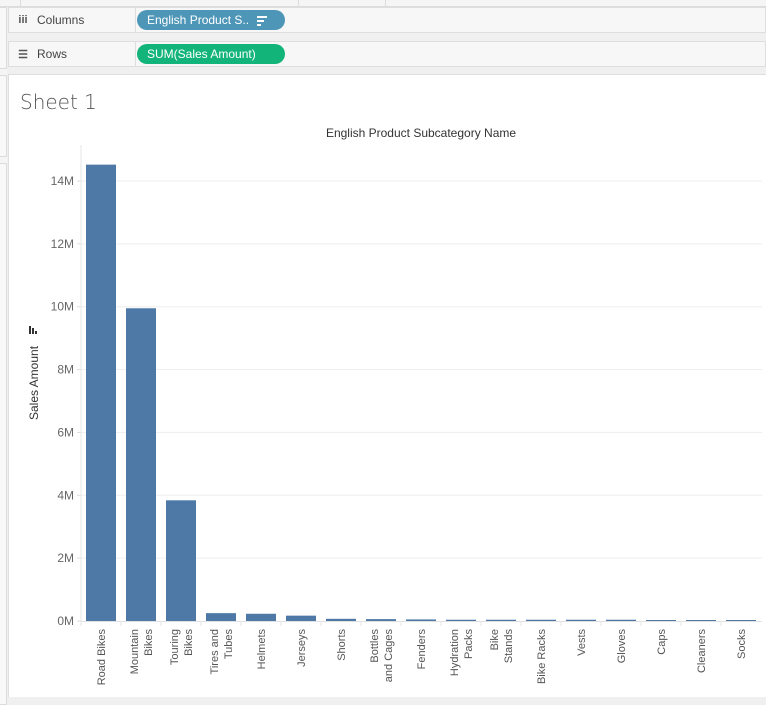 The width and height of the screenshot is (766, 705). I want to click on x-tick-label: Vests, so click(582, 642).